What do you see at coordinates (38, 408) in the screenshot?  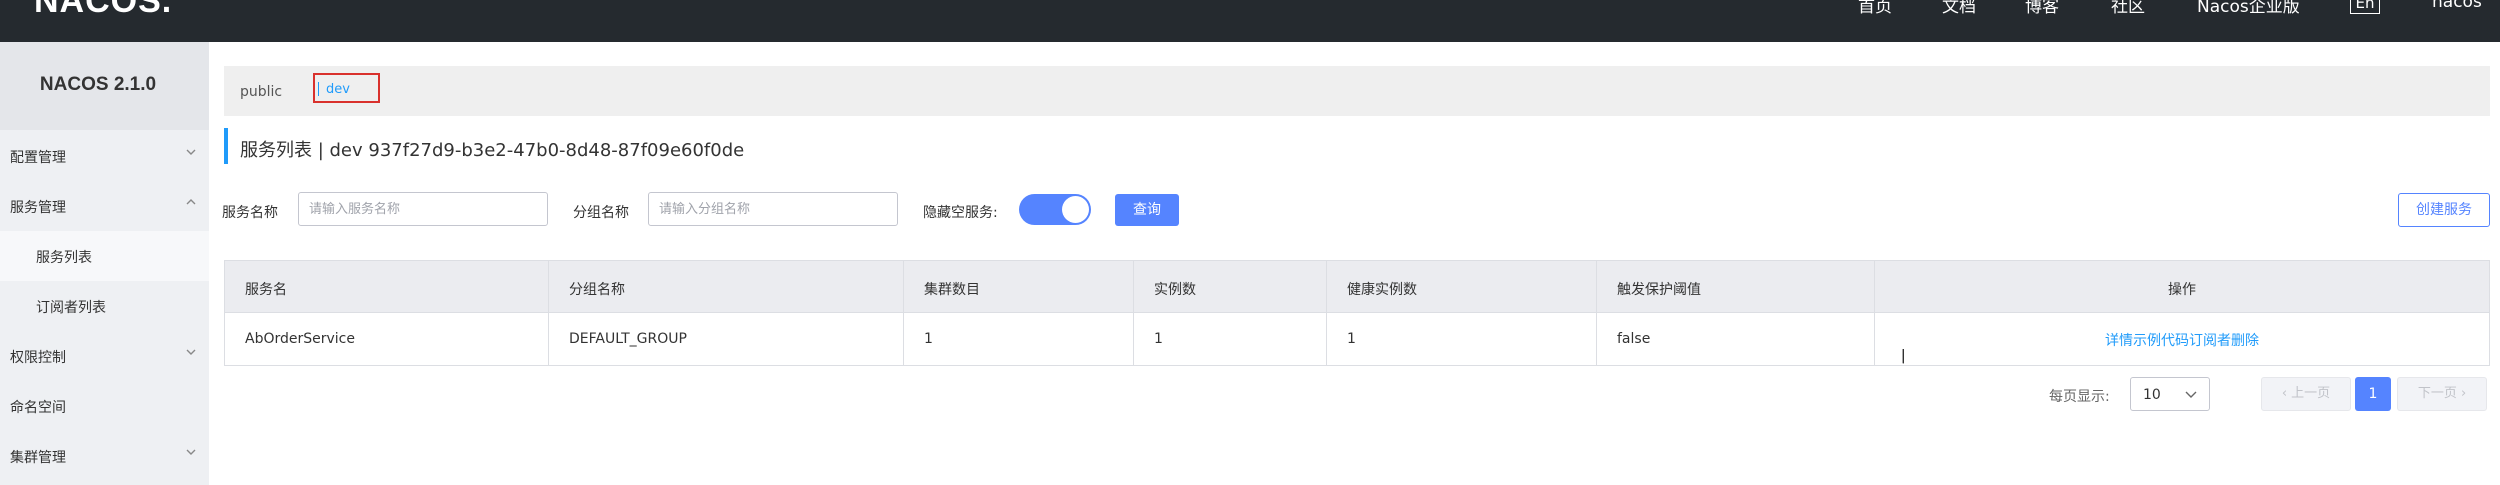 I see `sidebar-item-label: 命名空间` at bounding box center [38, 408].